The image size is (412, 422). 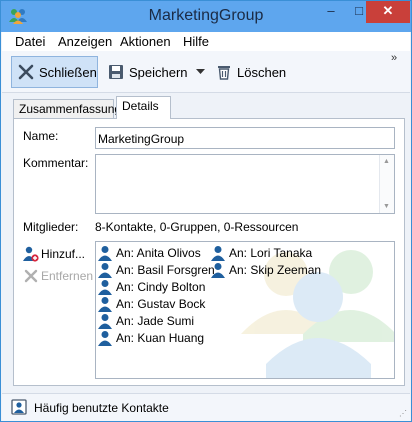 What do you see at coordinates (386, 161) in the screenshot?
I see `scroll-up-icon: ▲` at bounding box center [386, 161].